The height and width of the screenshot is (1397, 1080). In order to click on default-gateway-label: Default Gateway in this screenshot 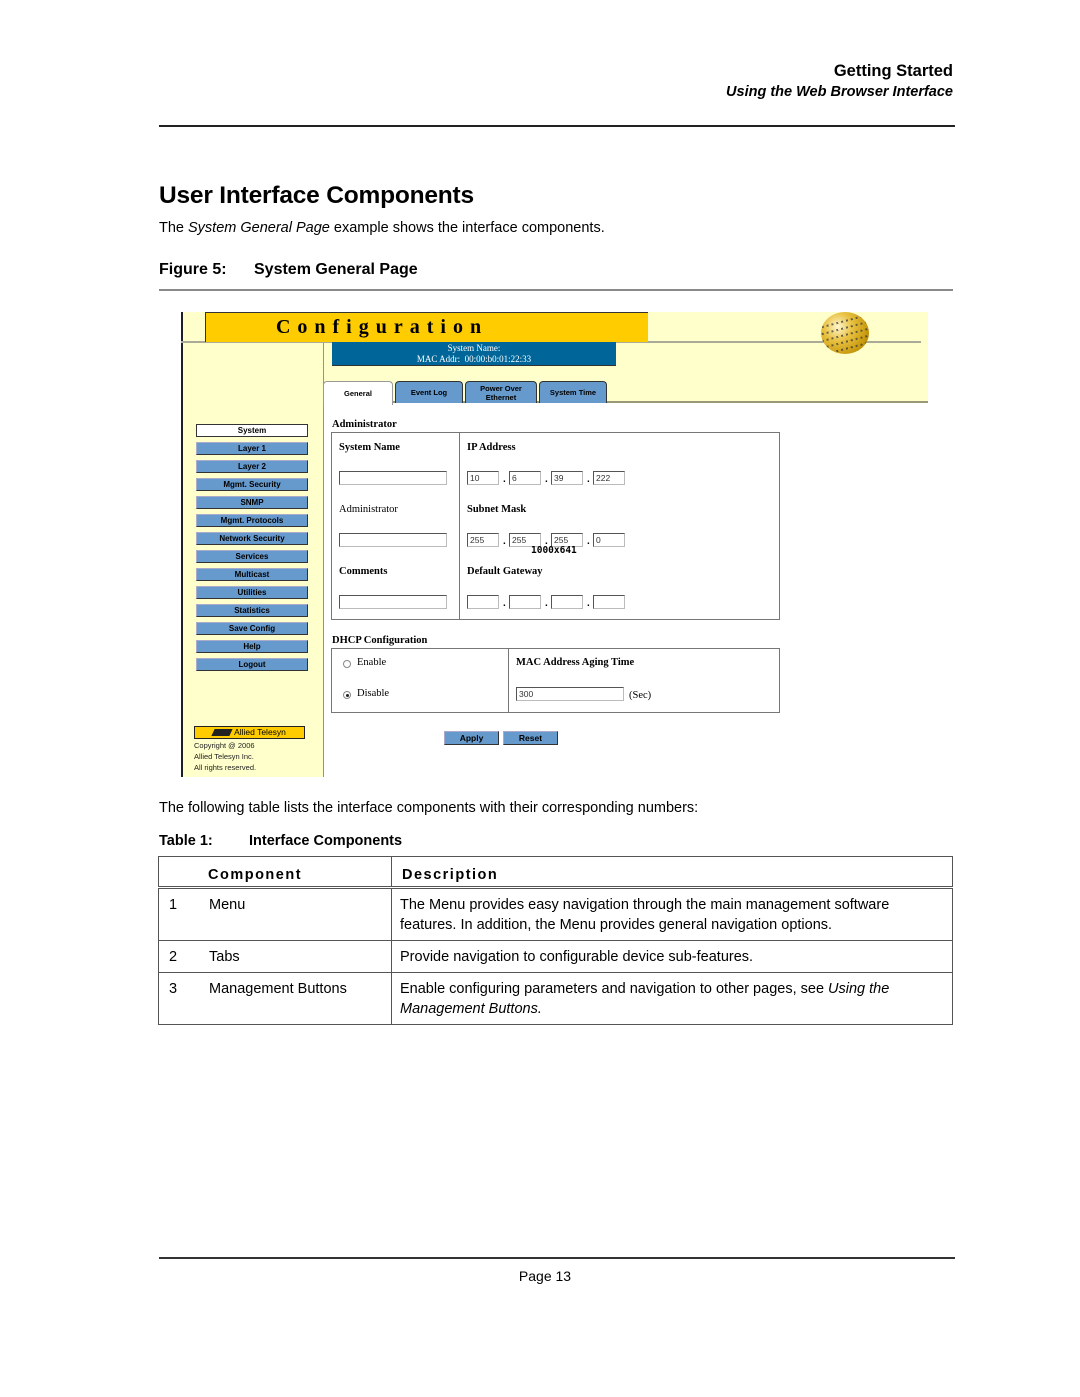, I will do `click(505, 571)`.